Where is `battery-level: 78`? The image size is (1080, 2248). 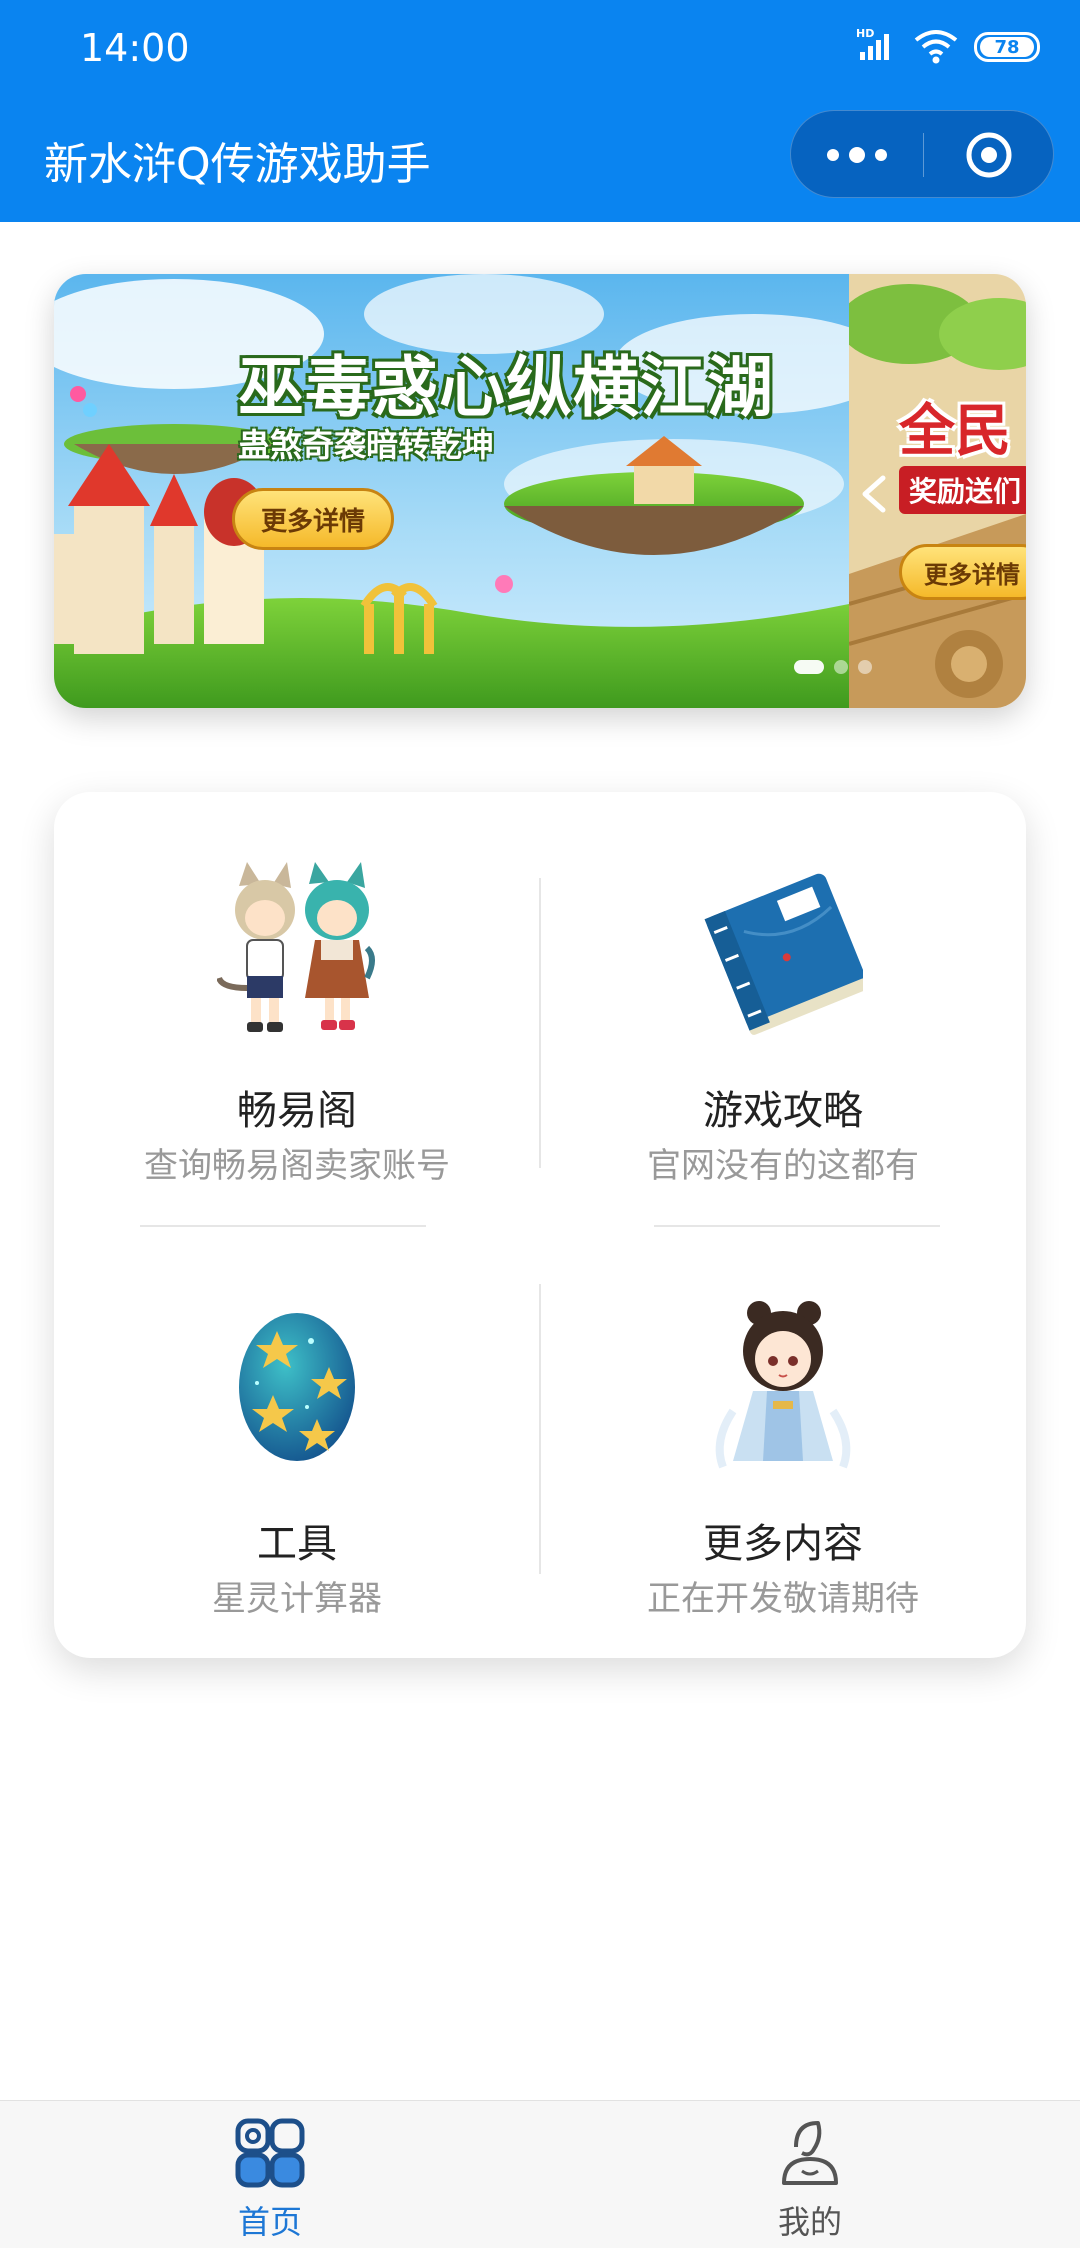
battery-level: 78 is located at coordinates (1007, 47).